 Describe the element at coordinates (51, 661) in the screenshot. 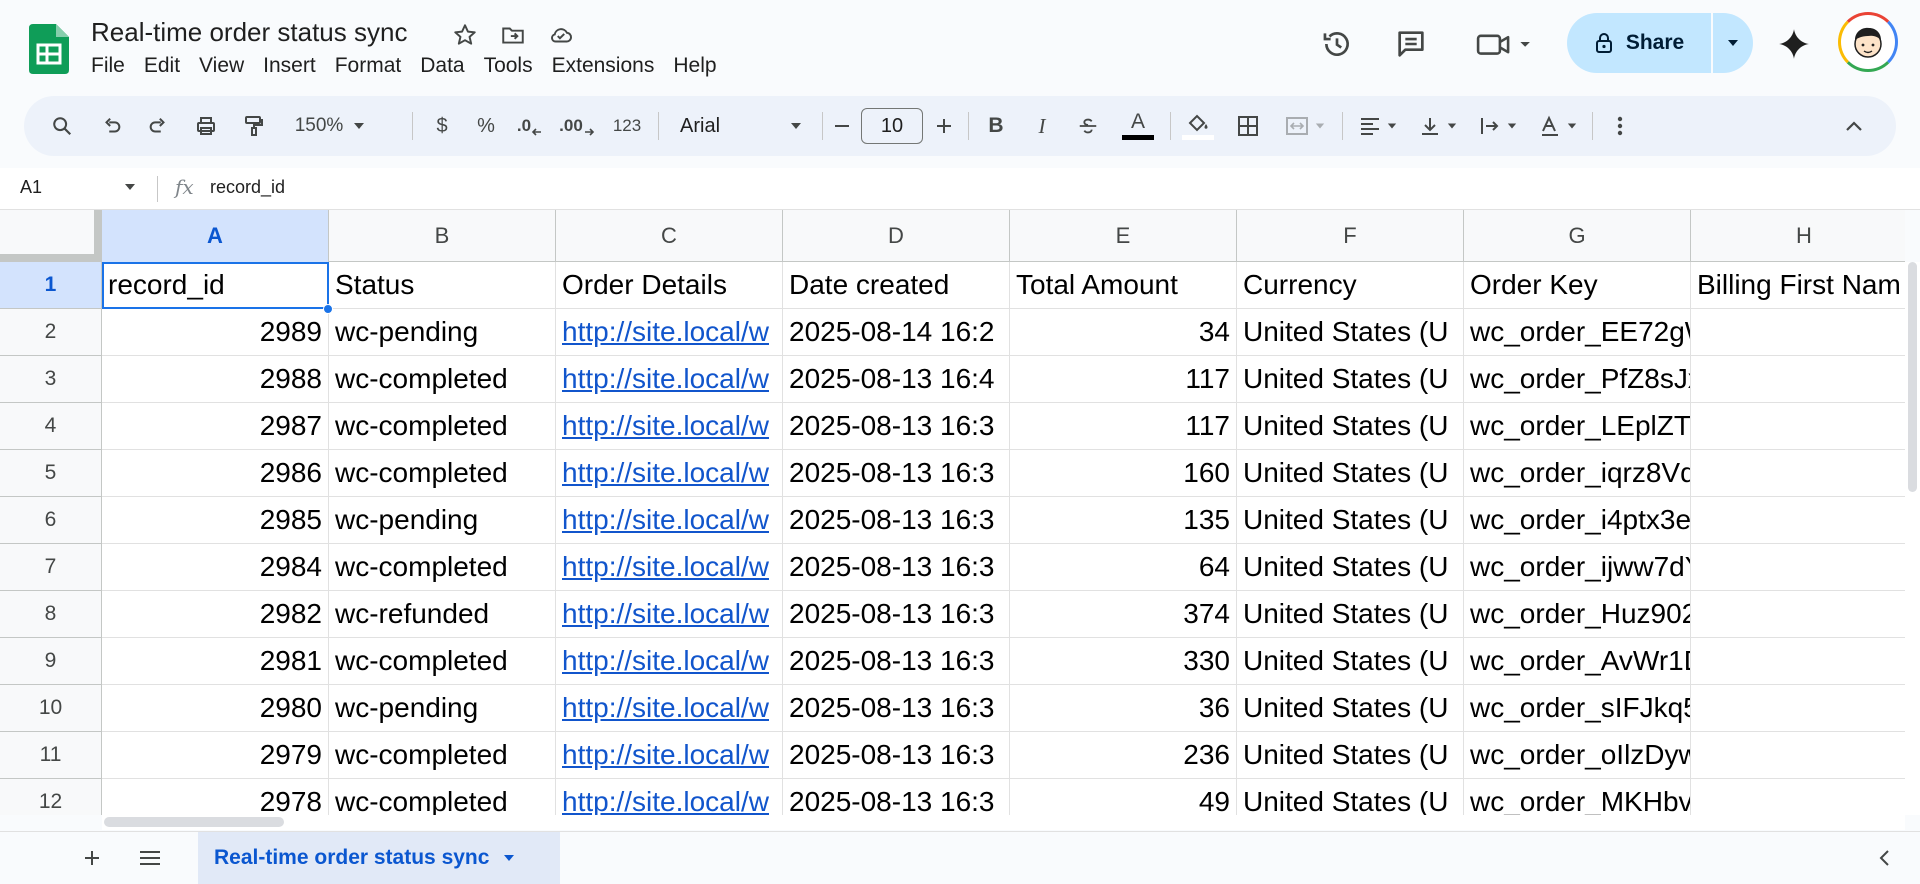

I see `row-header: 9` at that location.